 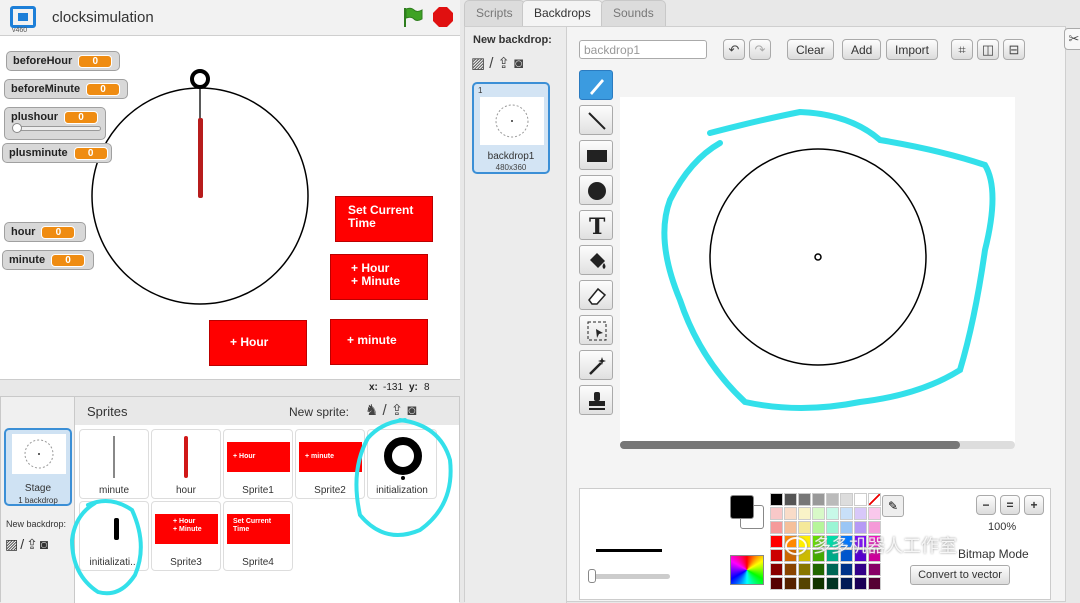 What do you see at coordinates (330, 464) in the screenshot?
I see `sprite-tile-sprite2: + minute Sprite2` at bounding box center [330, 464].